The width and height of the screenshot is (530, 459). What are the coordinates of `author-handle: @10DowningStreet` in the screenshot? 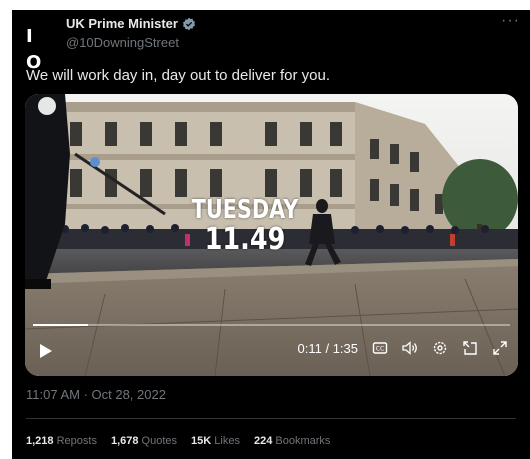 It's located at (122, 42).